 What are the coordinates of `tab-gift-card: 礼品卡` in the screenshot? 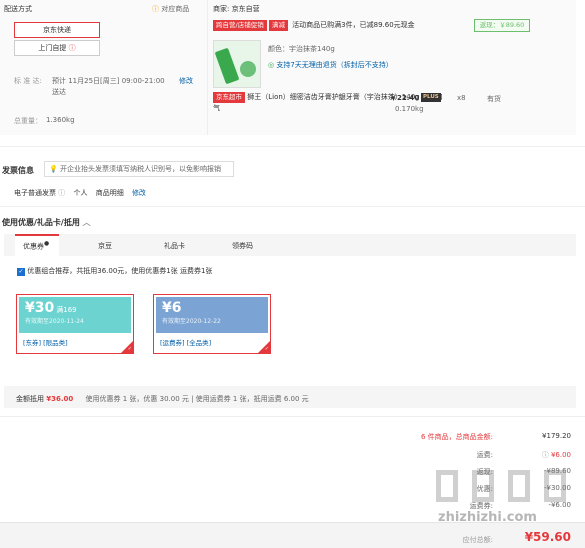 It's located at (174, 246).